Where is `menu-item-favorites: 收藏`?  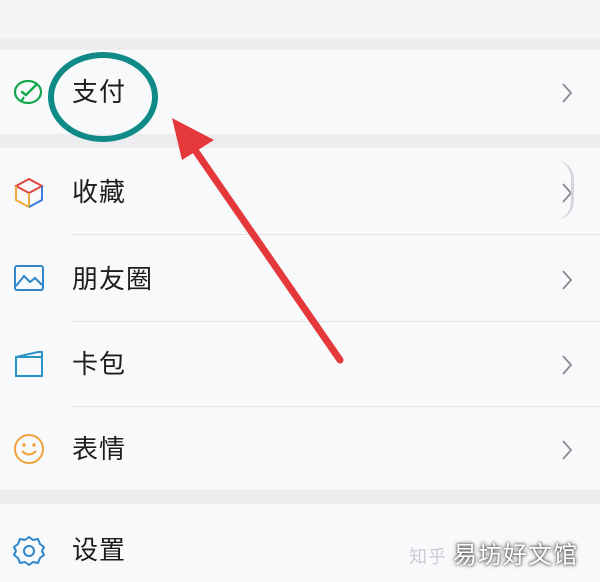
menu-item-favorites: 收藏 is located at coordinates (300, 191).